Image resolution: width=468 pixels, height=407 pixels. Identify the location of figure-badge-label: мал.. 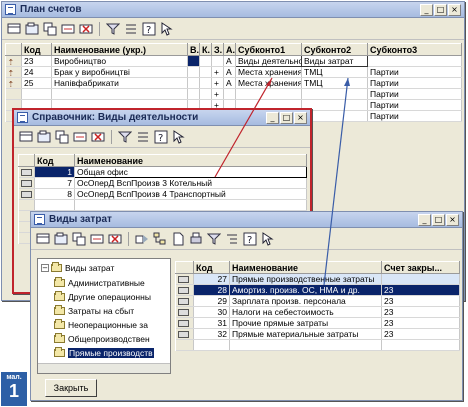
(14, 377).